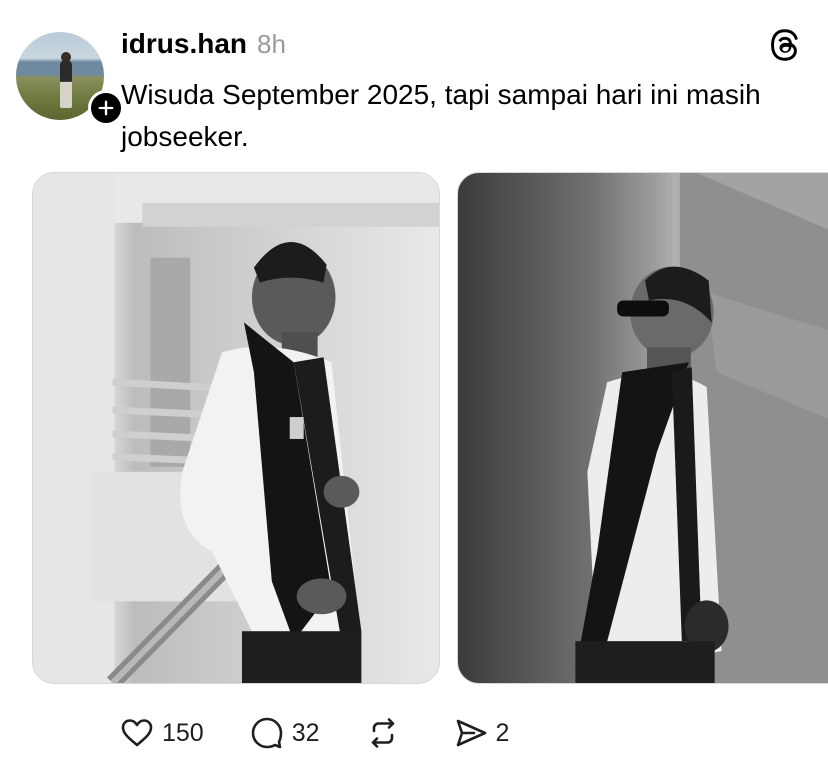 The width and height of the screenshot is (828, 761). I want to click on like-count: 150, so click(183, 732).